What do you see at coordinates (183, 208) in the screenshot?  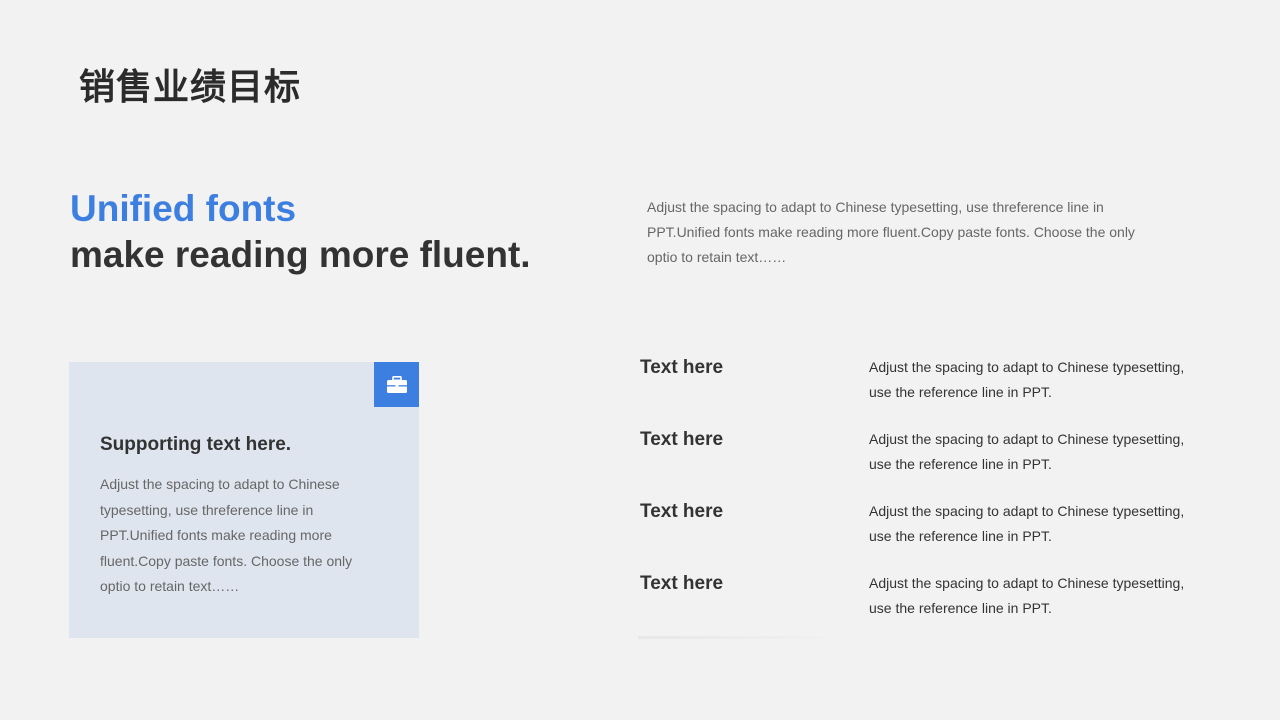 I see `headline-accent: Unified fonts` at bounding box center [183, 208].